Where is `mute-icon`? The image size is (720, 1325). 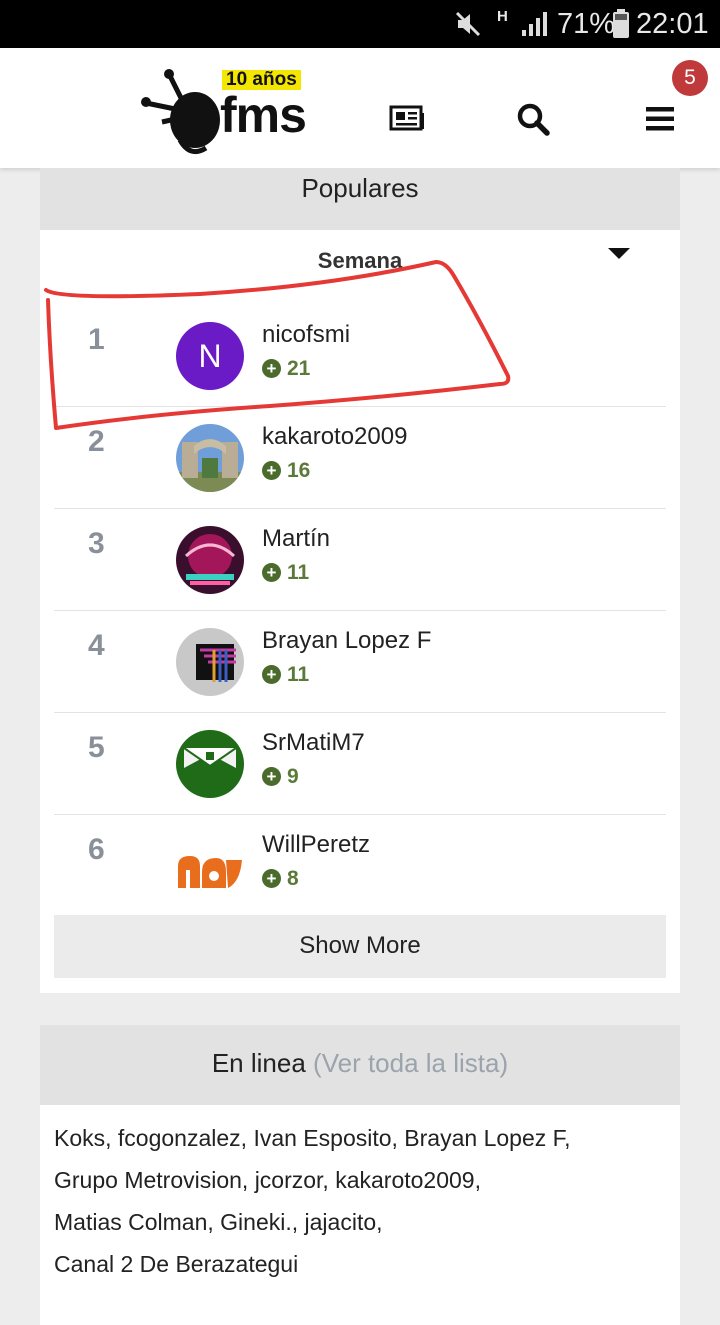 mute-icon is located at coordinates (468, 28).